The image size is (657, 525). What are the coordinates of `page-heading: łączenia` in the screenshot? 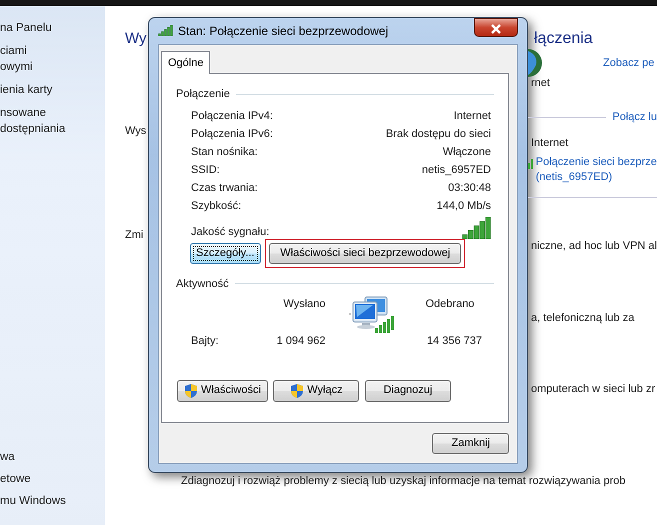 It's located at (563, 39).